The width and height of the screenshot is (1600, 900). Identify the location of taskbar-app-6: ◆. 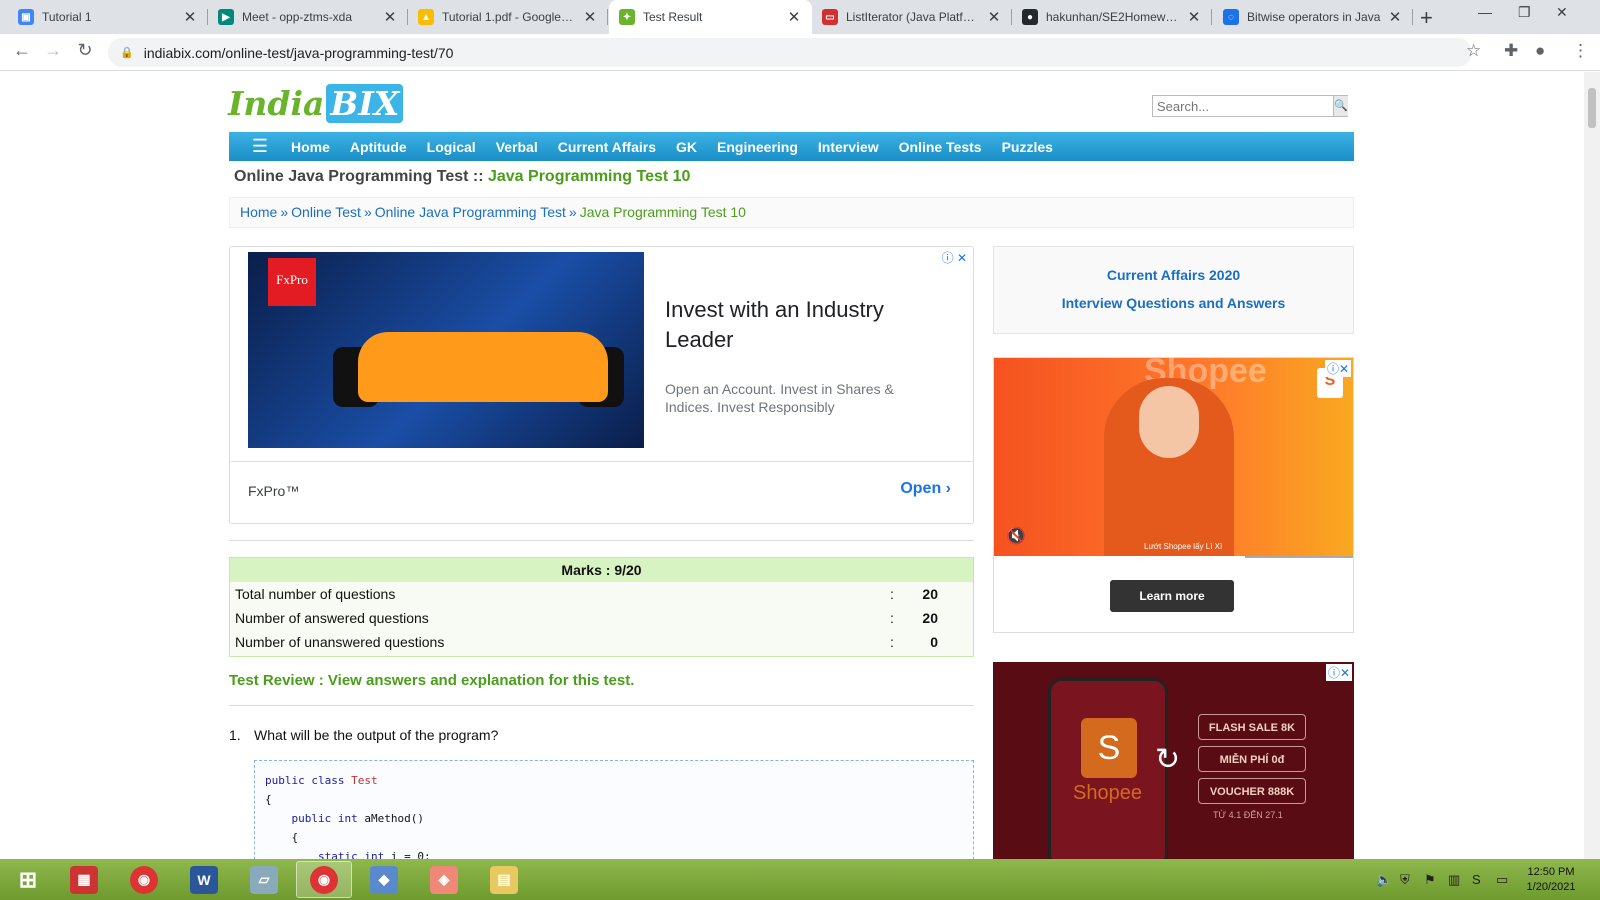
(384, 879).